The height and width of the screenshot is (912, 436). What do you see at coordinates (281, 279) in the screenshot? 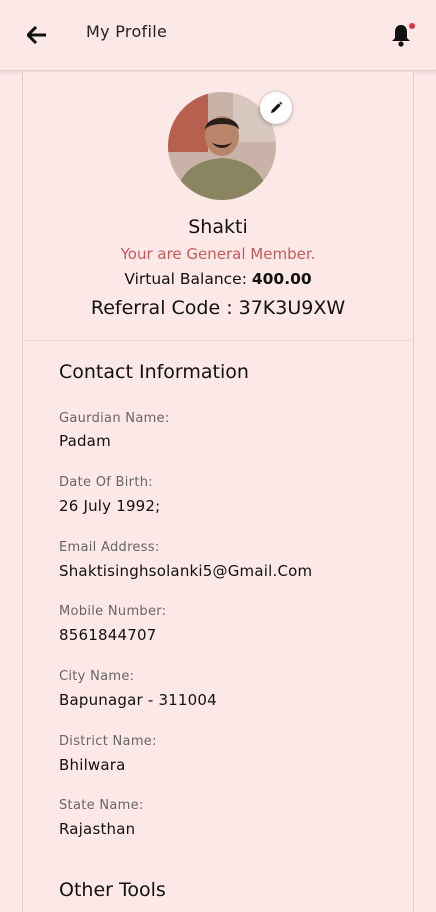
I see `balance-value: 400.00` at bounding box center [281, 279].